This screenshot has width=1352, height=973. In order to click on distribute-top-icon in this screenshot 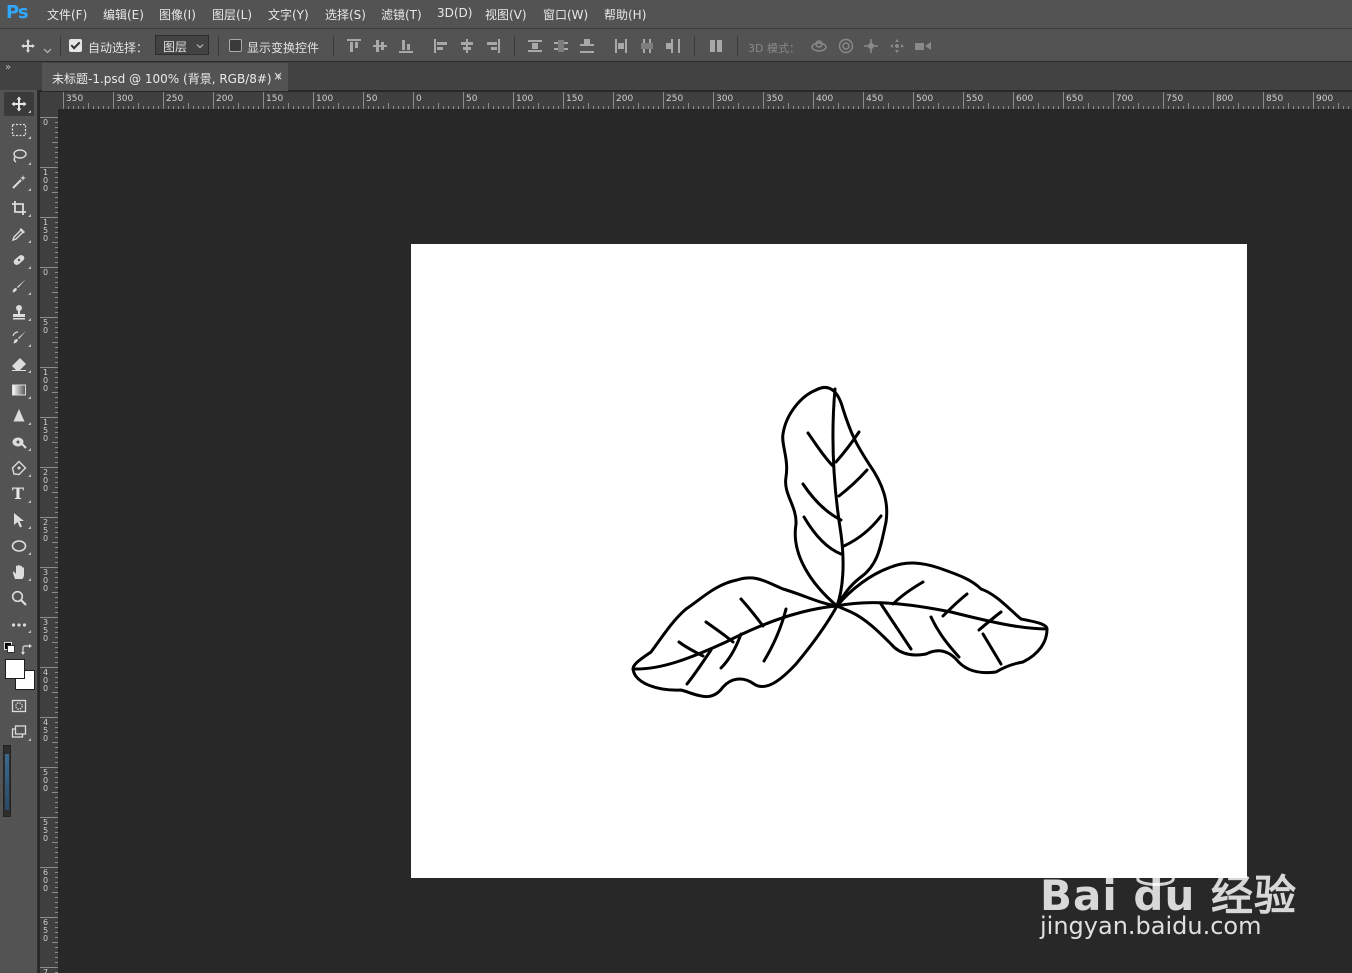, I will do `click(535, 46)`.